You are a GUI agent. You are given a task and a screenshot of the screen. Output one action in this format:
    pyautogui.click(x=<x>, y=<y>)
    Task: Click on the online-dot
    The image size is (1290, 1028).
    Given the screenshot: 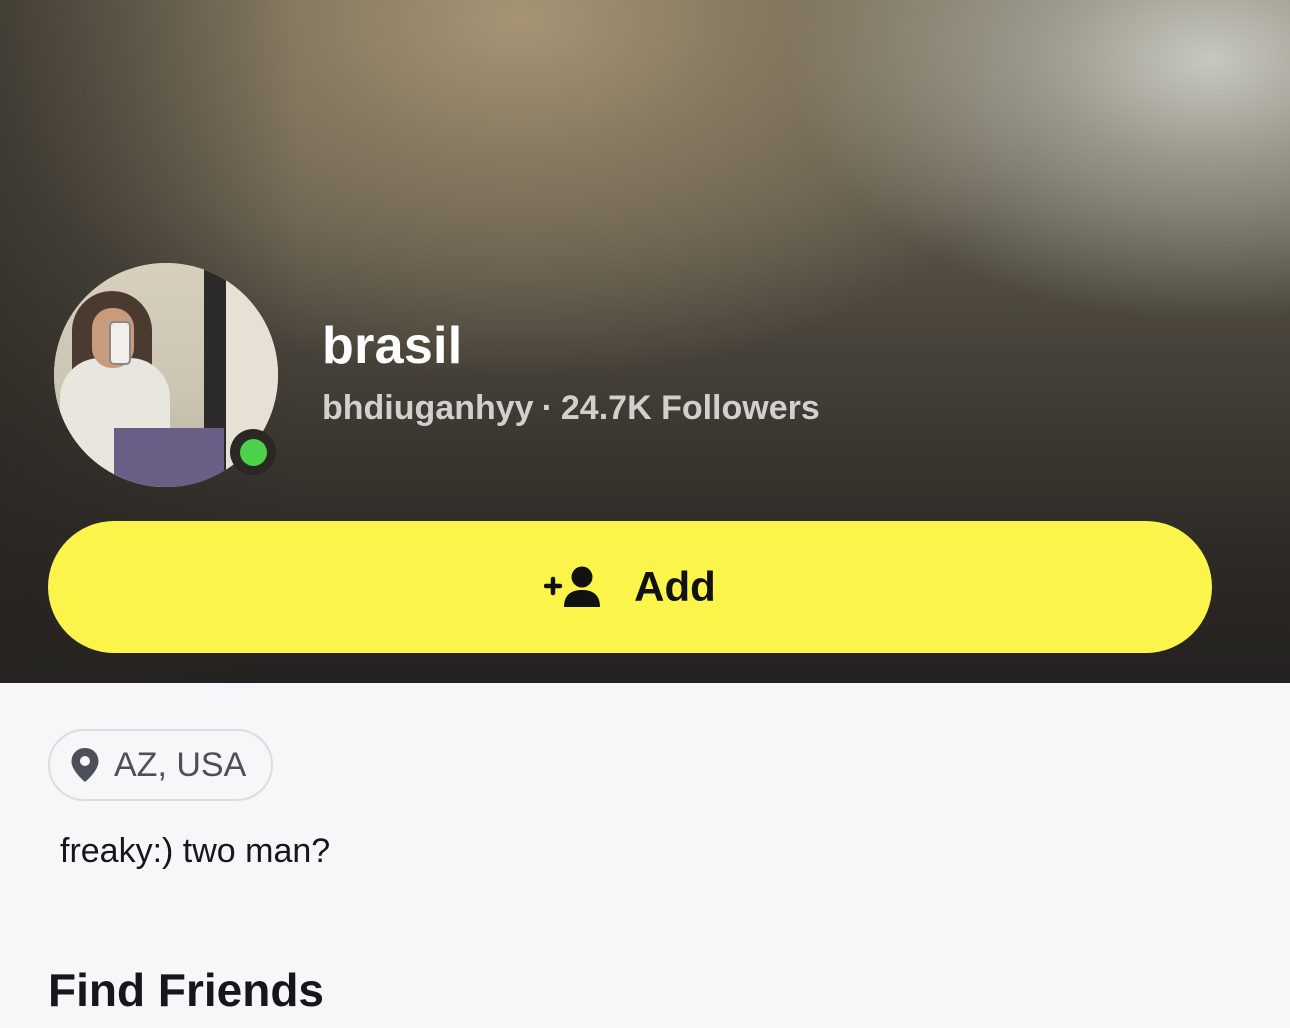 What is the action you would take?
    pyautogui.click(x=253, y=452)
    